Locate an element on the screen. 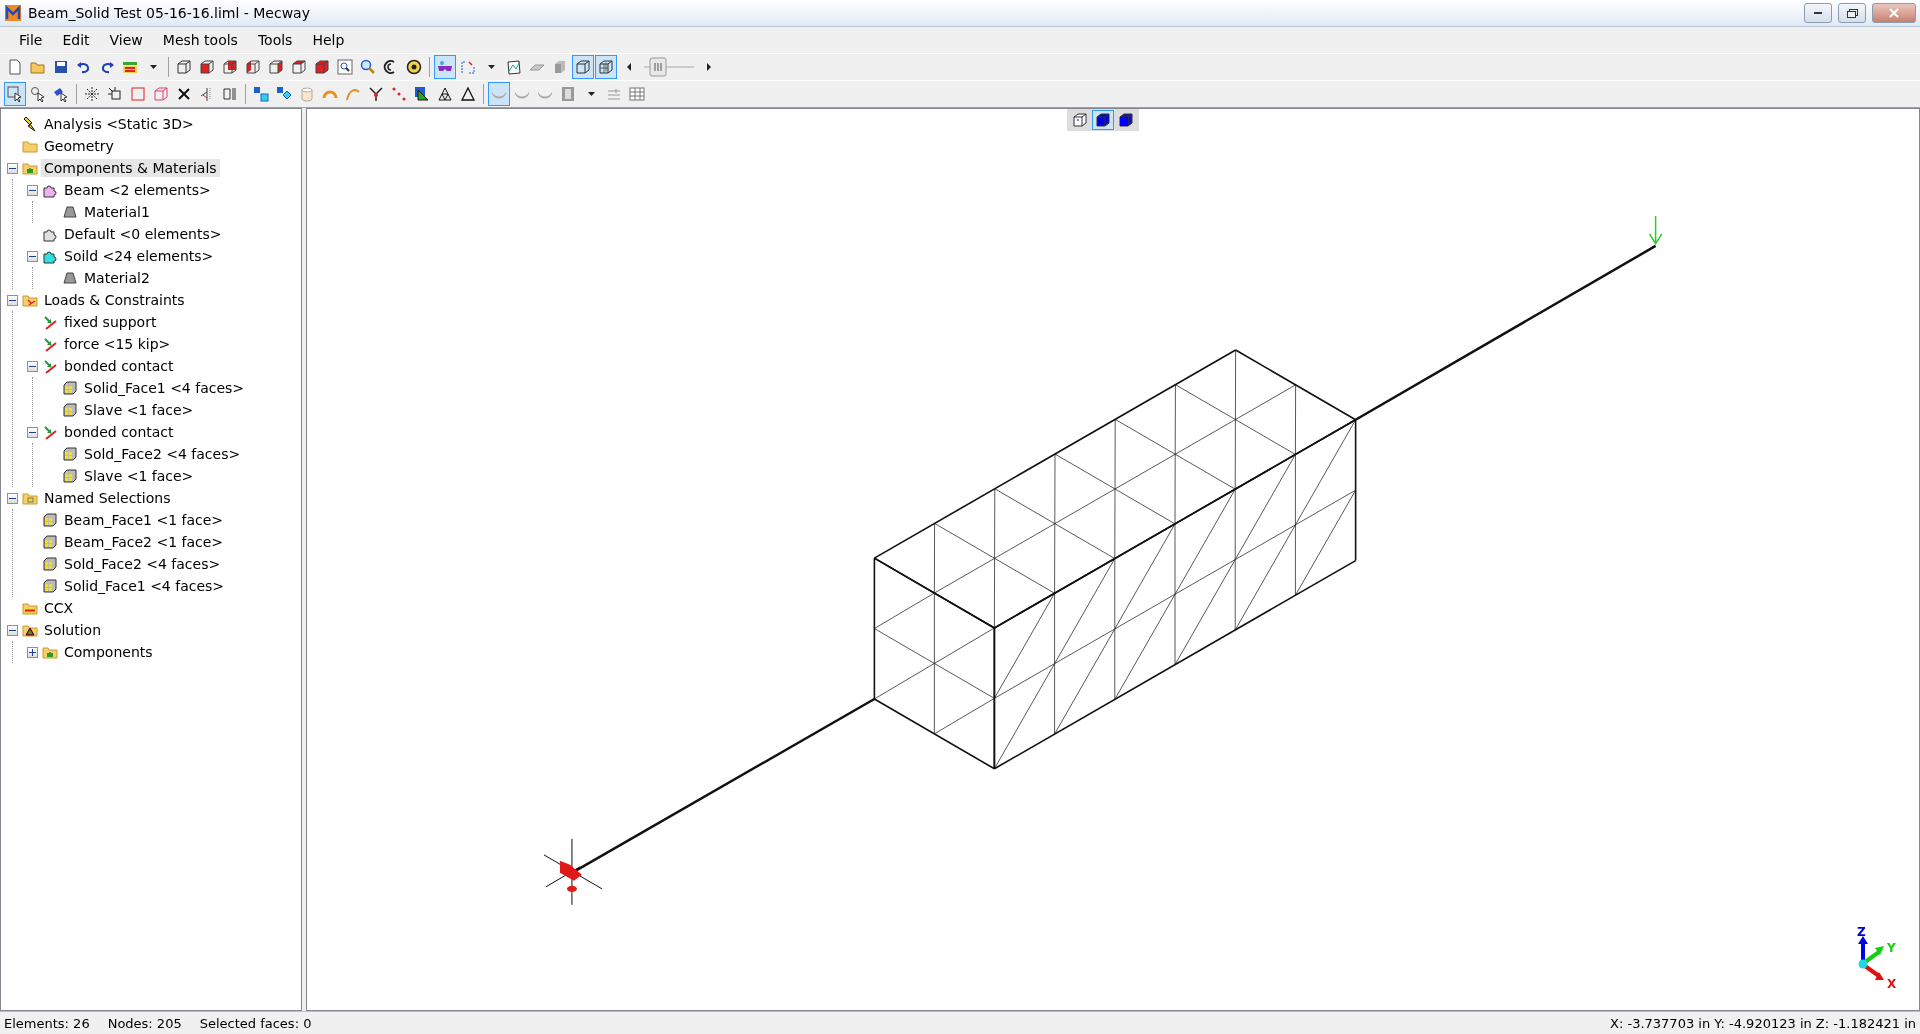 The image size is (1920, 1034). menu-item: Tools is located at coordinates (275, 40).